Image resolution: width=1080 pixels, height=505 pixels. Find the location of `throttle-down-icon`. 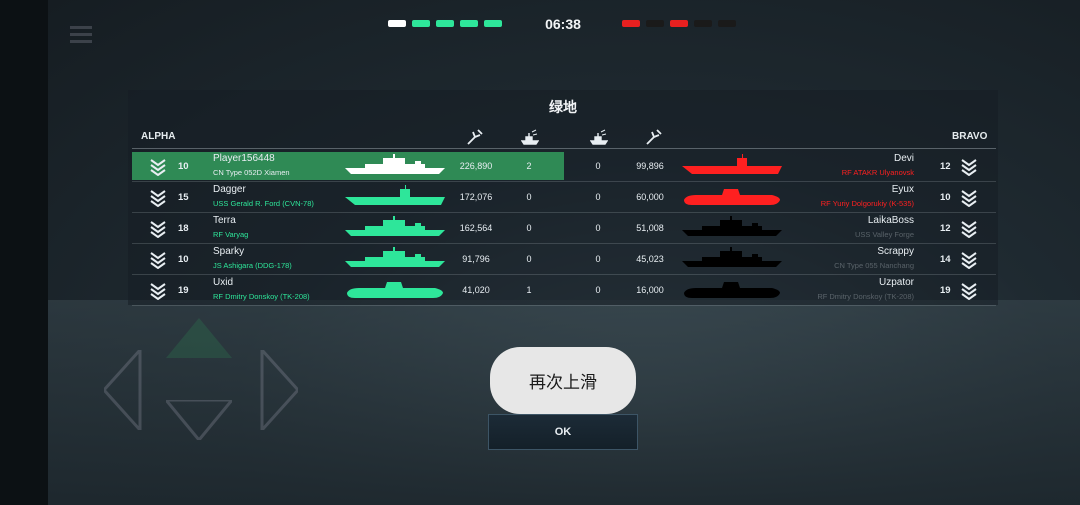

throttle-down-icon is located at coordinates (199, 420).